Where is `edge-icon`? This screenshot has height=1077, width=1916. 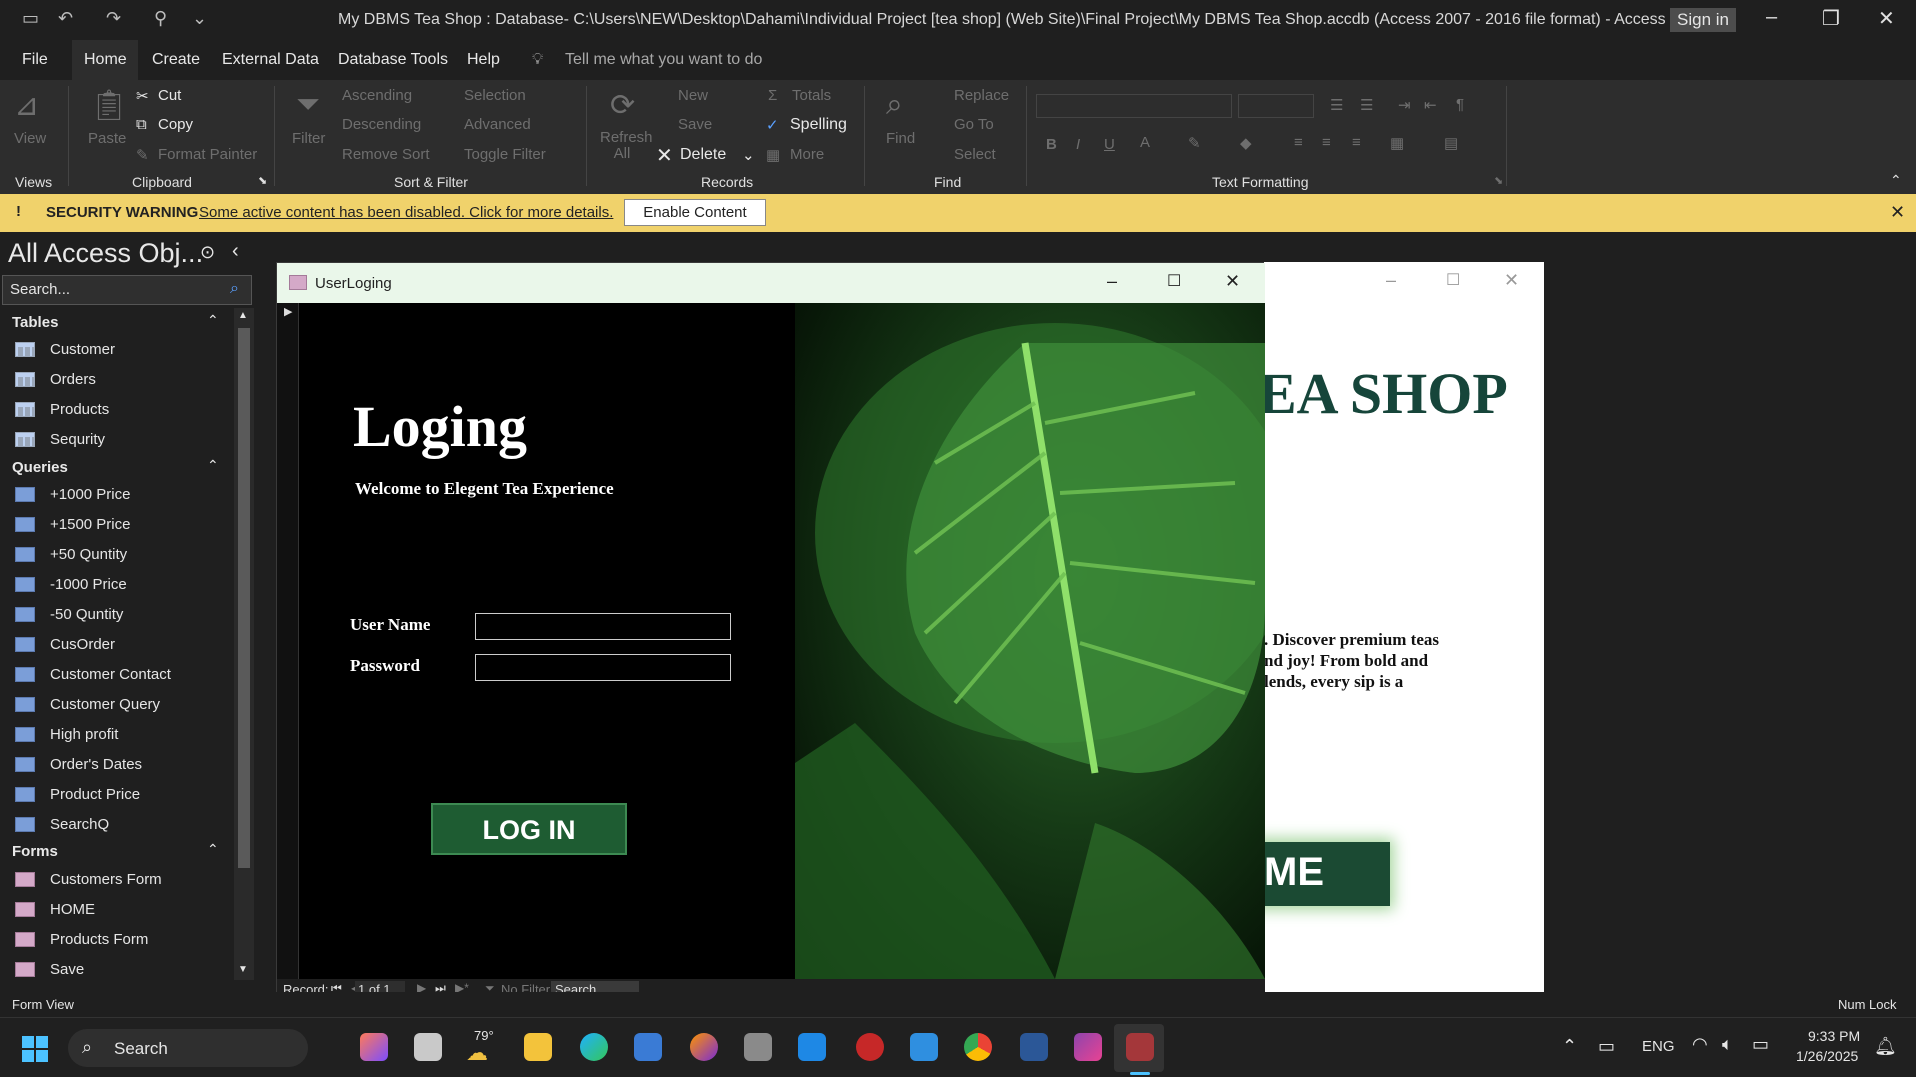 edge-icon is located at coordinates (594, 1047).